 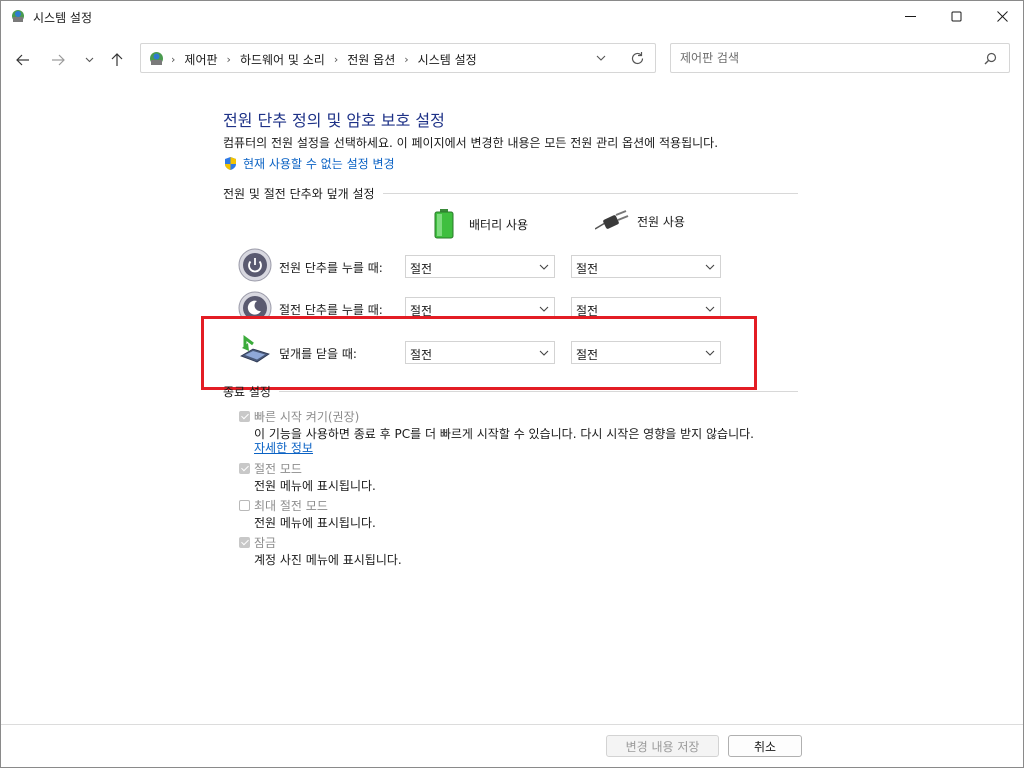 I want to click on hibernate-option: 최대 절전 모드, so click(x=283, y=505).